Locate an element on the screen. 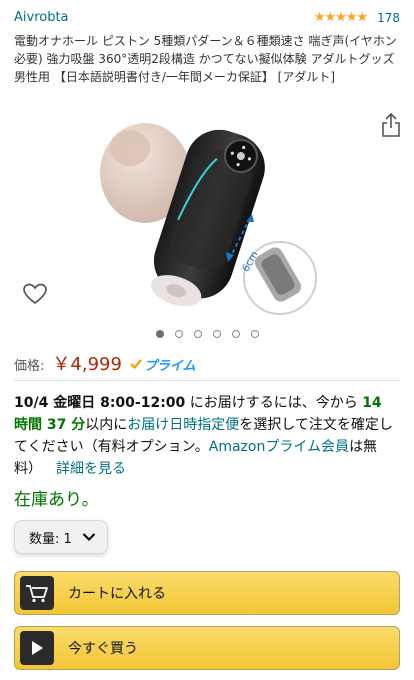 This screenshot has width=414, height=680. buy-now-button: 今すぐ買う is located at coordinates (207, 648).